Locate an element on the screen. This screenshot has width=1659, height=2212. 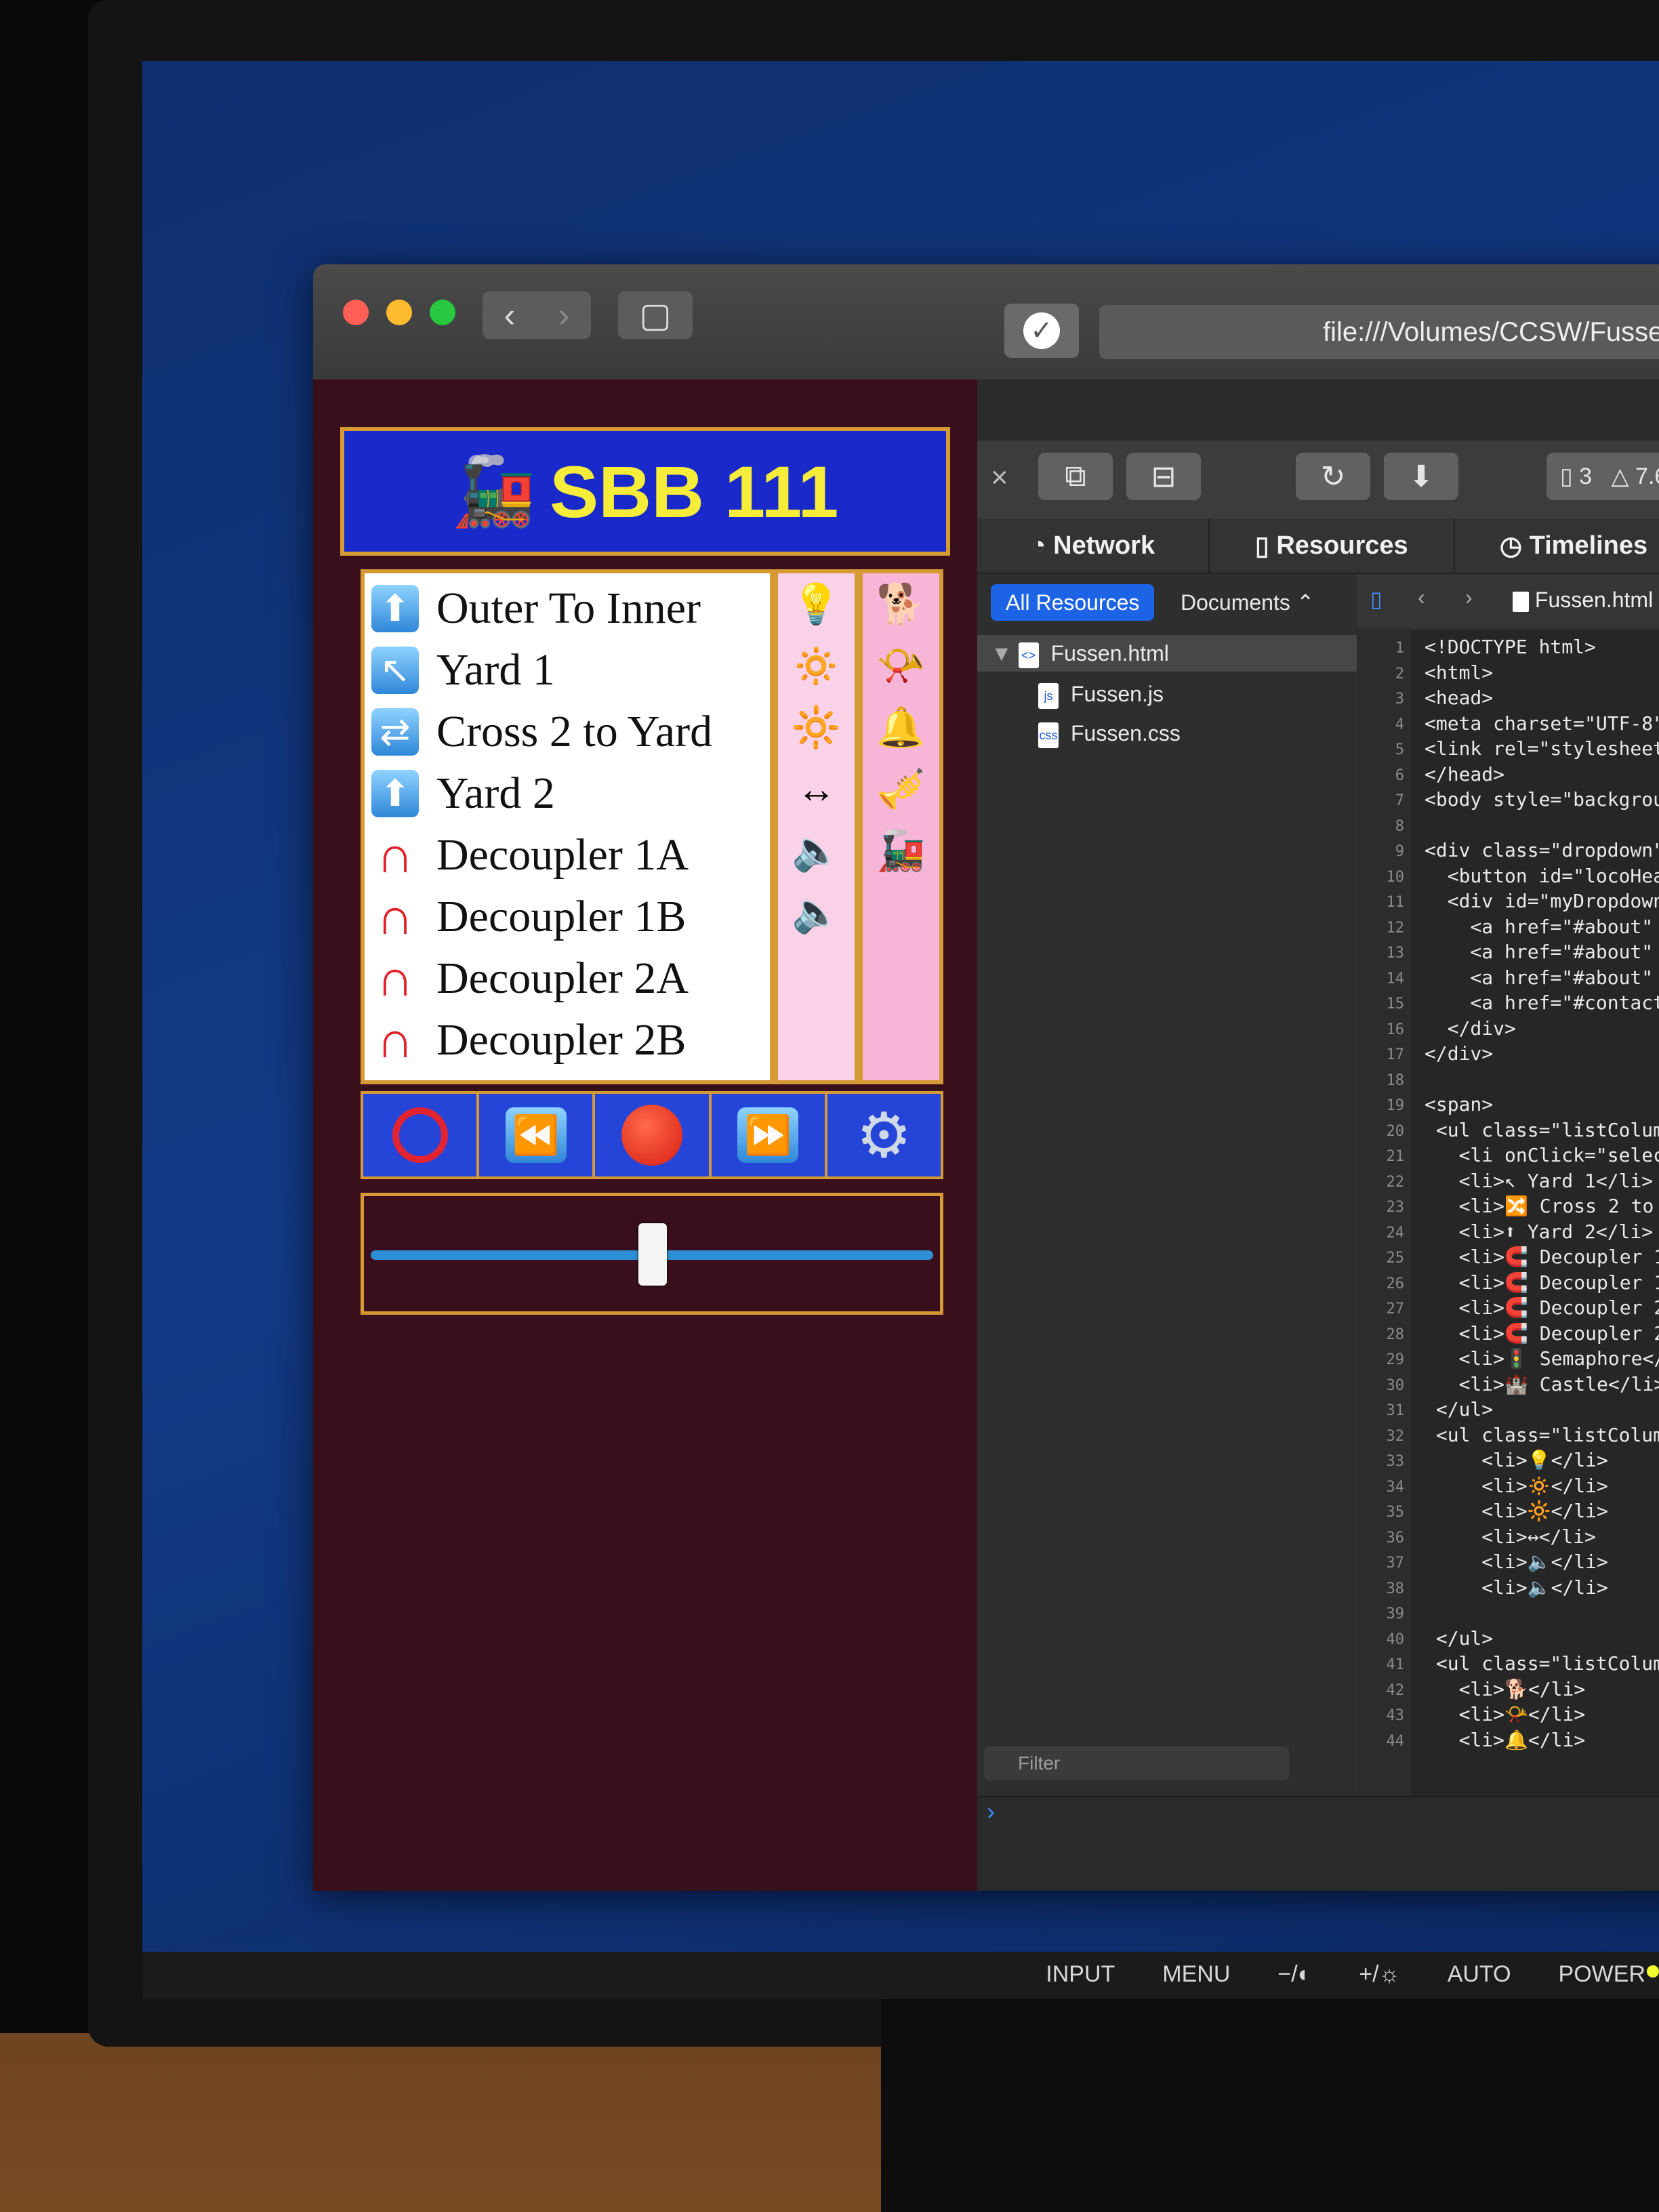
monitor-button: INPUT is located at coordinates (1080, 1974).